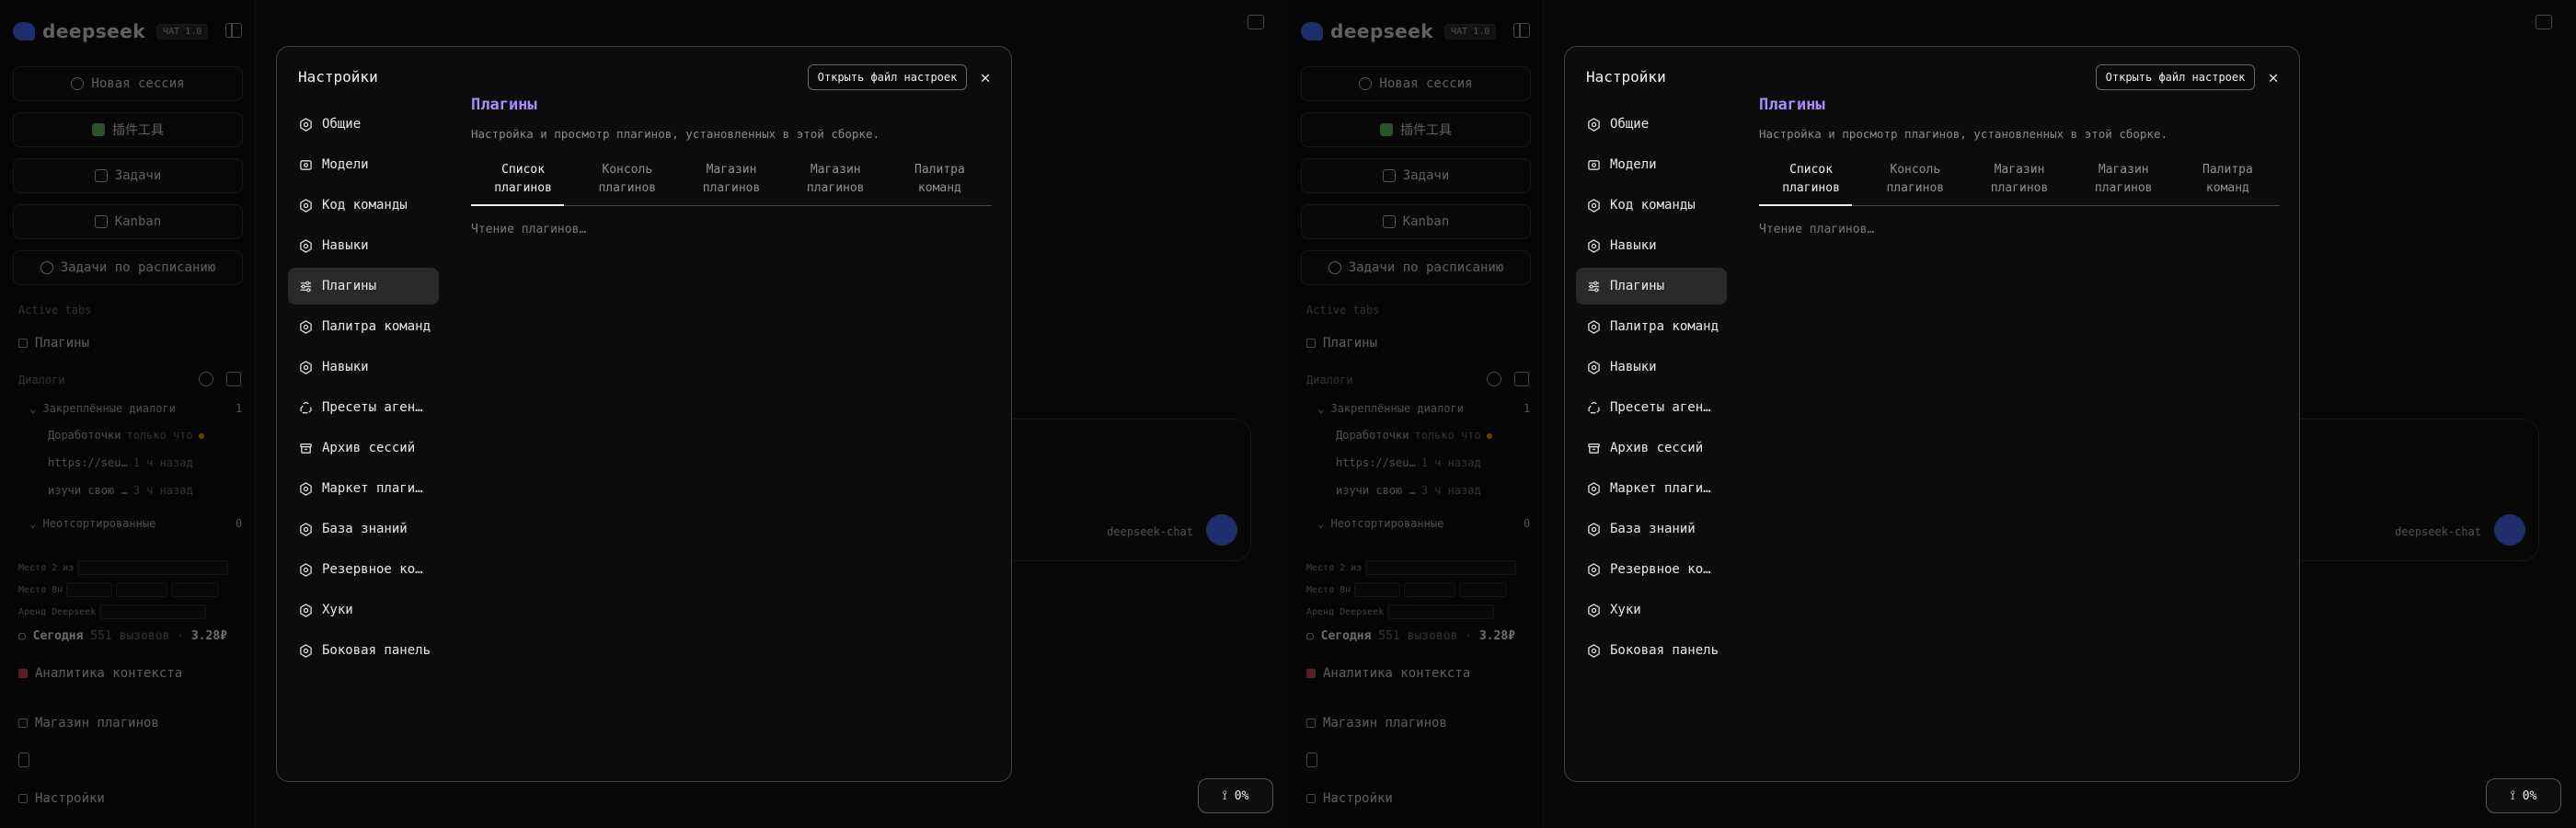 This screenshot has height=828, width=2576. Describe the element at coordinates (1426, 221) in the screenshot. I see `kanban-label: Kanban` at that location.